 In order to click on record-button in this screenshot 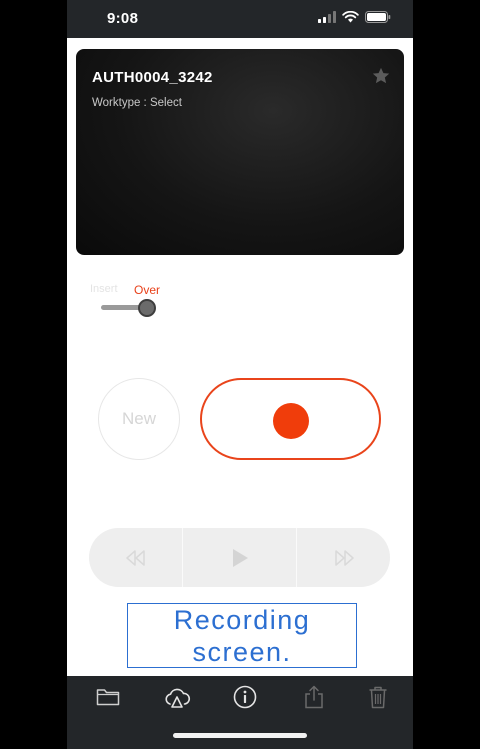, I will do `click(290, 419)`.